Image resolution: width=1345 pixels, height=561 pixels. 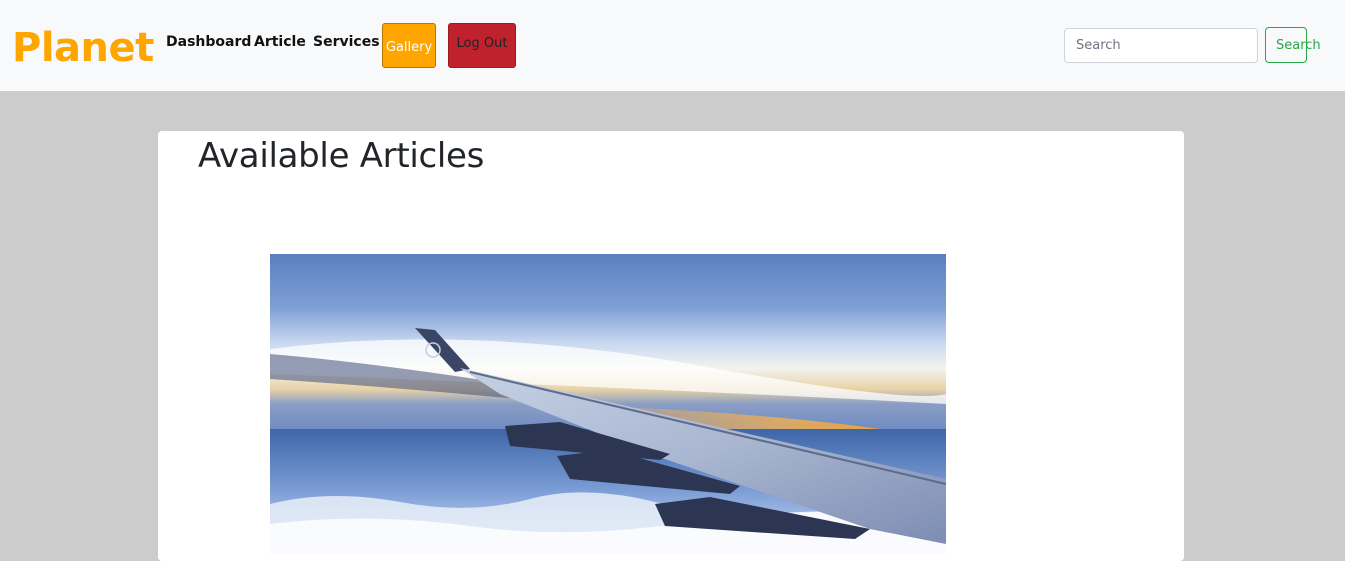 I want to click on search-input, so click(x=1161, y=45).